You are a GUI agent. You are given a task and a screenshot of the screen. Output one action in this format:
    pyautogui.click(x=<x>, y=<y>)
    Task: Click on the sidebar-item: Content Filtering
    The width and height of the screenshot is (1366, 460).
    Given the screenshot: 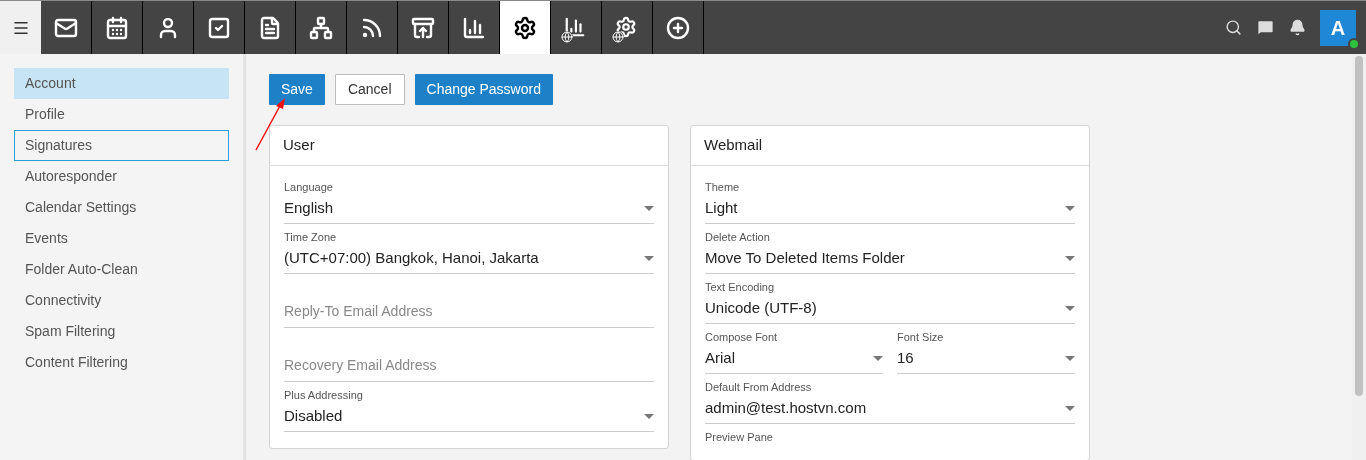 What is the action you would take?
    pyautogui.click(x=121, y=362)
    